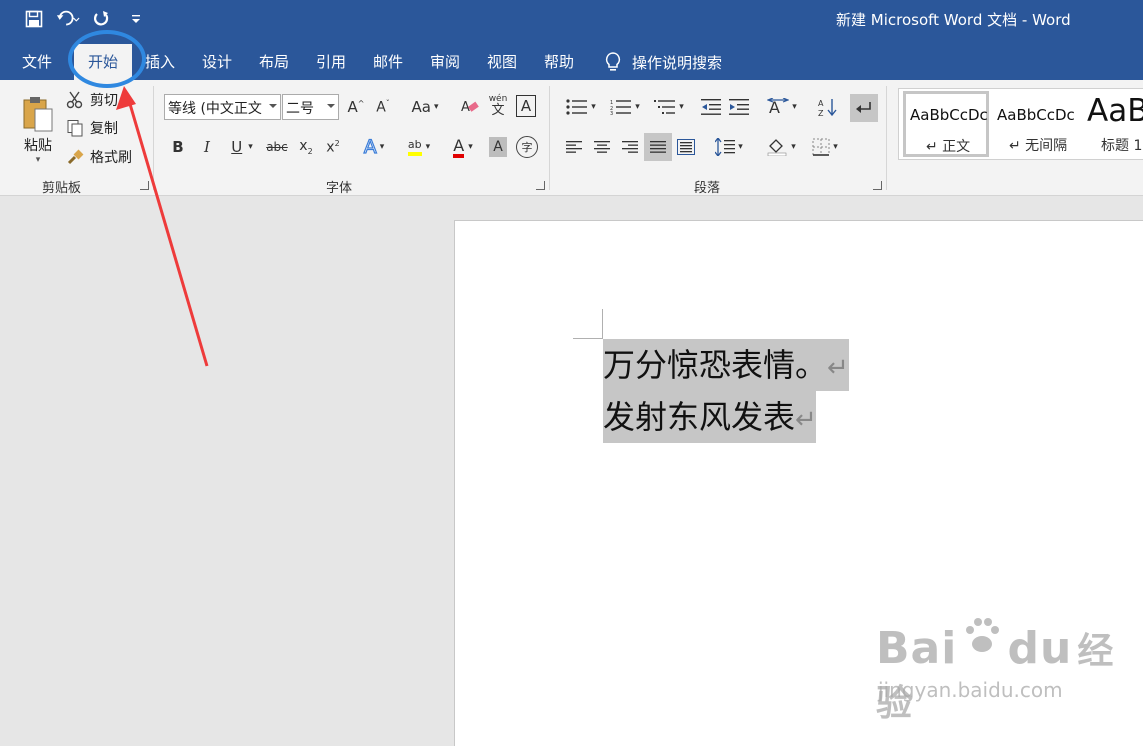 Image resolution: width=1143 pixels, height=746 pixels. I want to click on multilevel-list-icon, so click(665, 107).